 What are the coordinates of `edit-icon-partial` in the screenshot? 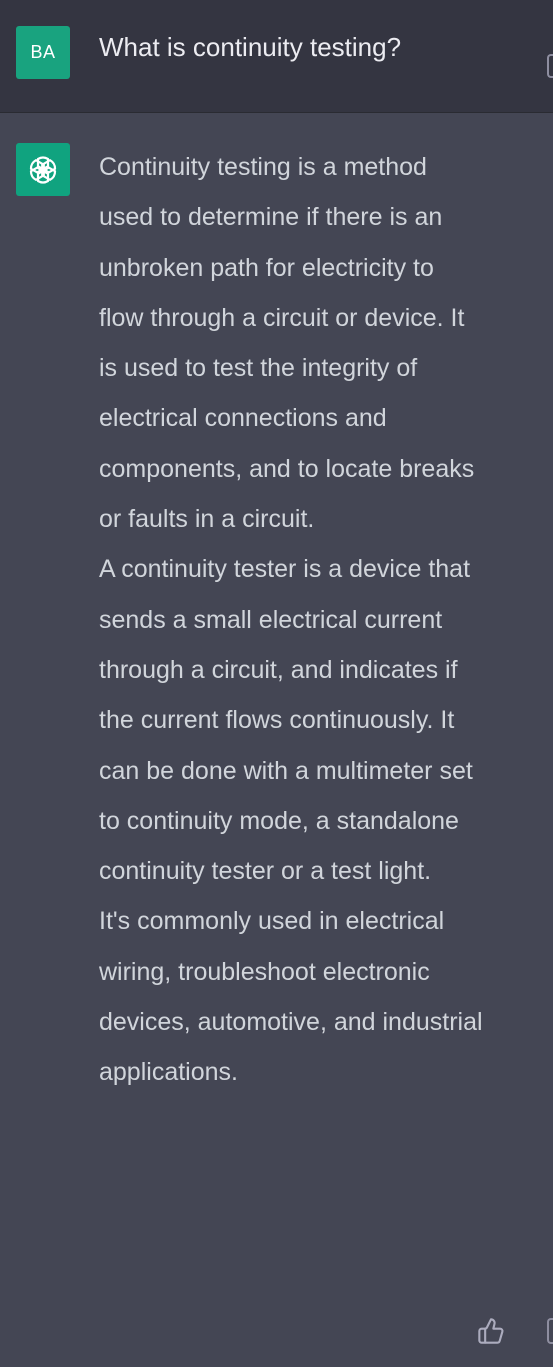 It's located at (550, 66).